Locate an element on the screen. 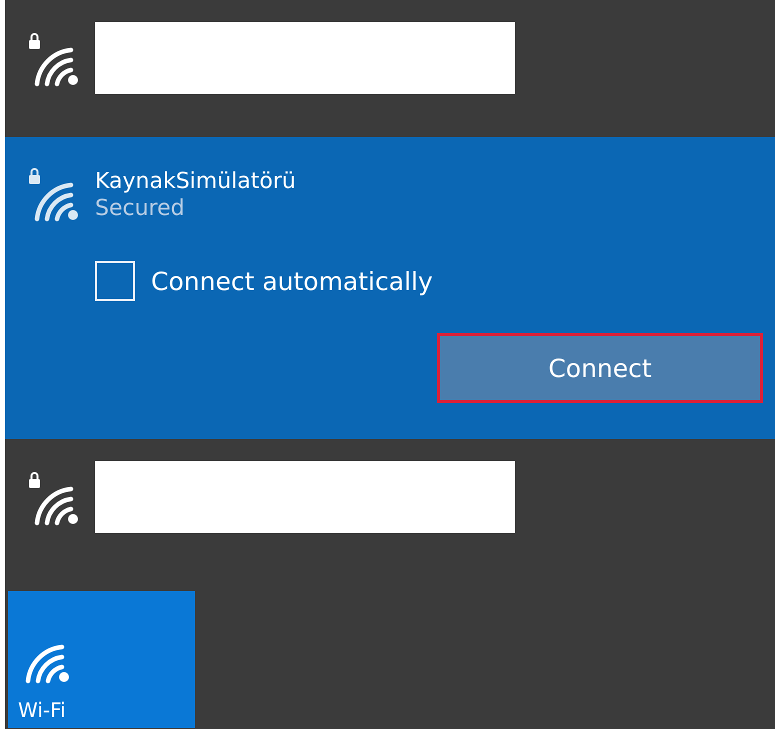 The width and height of the screenshot is (775, 729). checkbox is located at coordinates (115, 281).